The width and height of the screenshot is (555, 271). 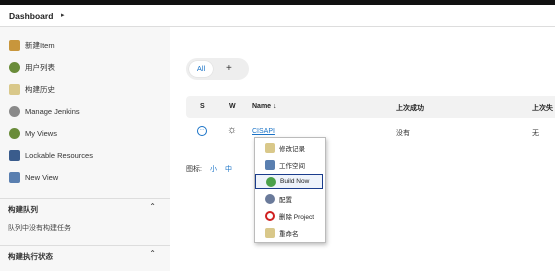 What do you see at coordinates (370, 132) in the screenshot?
I see `table-row: ··· ☼ CISAPI 没有 无` at bounding box center [370, 132].